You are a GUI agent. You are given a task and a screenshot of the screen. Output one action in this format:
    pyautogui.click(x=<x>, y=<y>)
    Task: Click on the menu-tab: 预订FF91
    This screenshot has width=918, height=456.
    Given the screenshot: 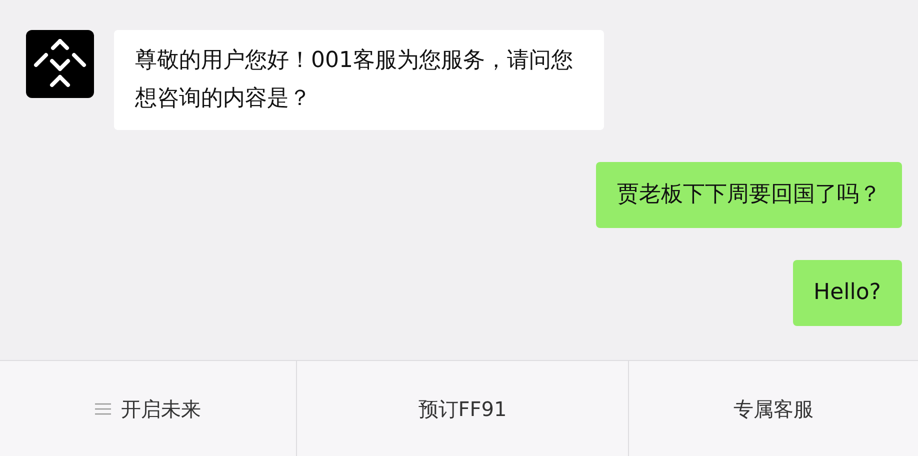 What is the action you would take?
    pyautogui.click(x=462, y=408)
    